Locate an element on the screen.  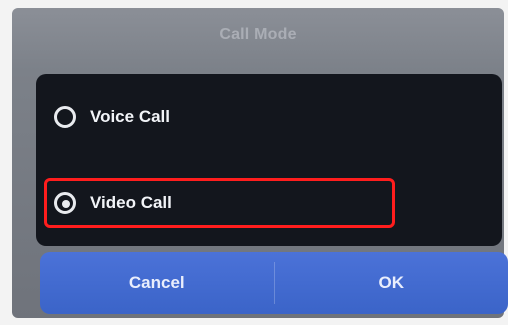
cancel-button: Cancel is located at coordinates (157, 283).